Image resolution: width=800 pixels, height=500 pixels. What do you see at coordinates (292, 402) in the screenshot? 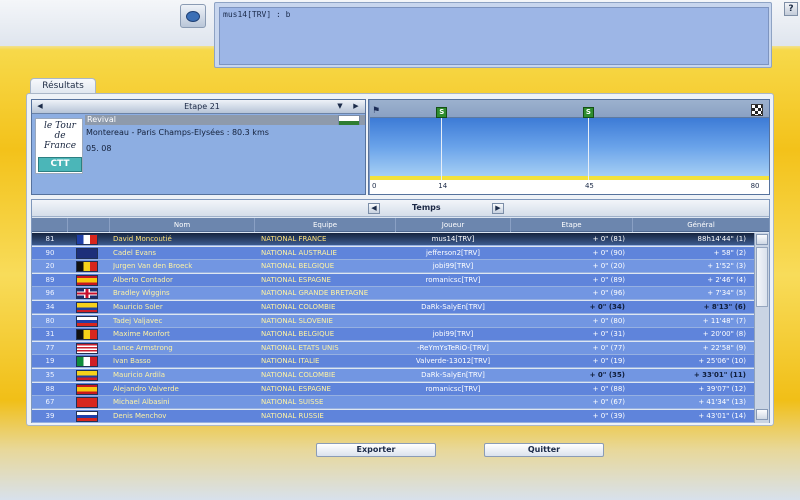
I see `team-cell: NATIONAL SUISSE` at bounding box center [292, 402].